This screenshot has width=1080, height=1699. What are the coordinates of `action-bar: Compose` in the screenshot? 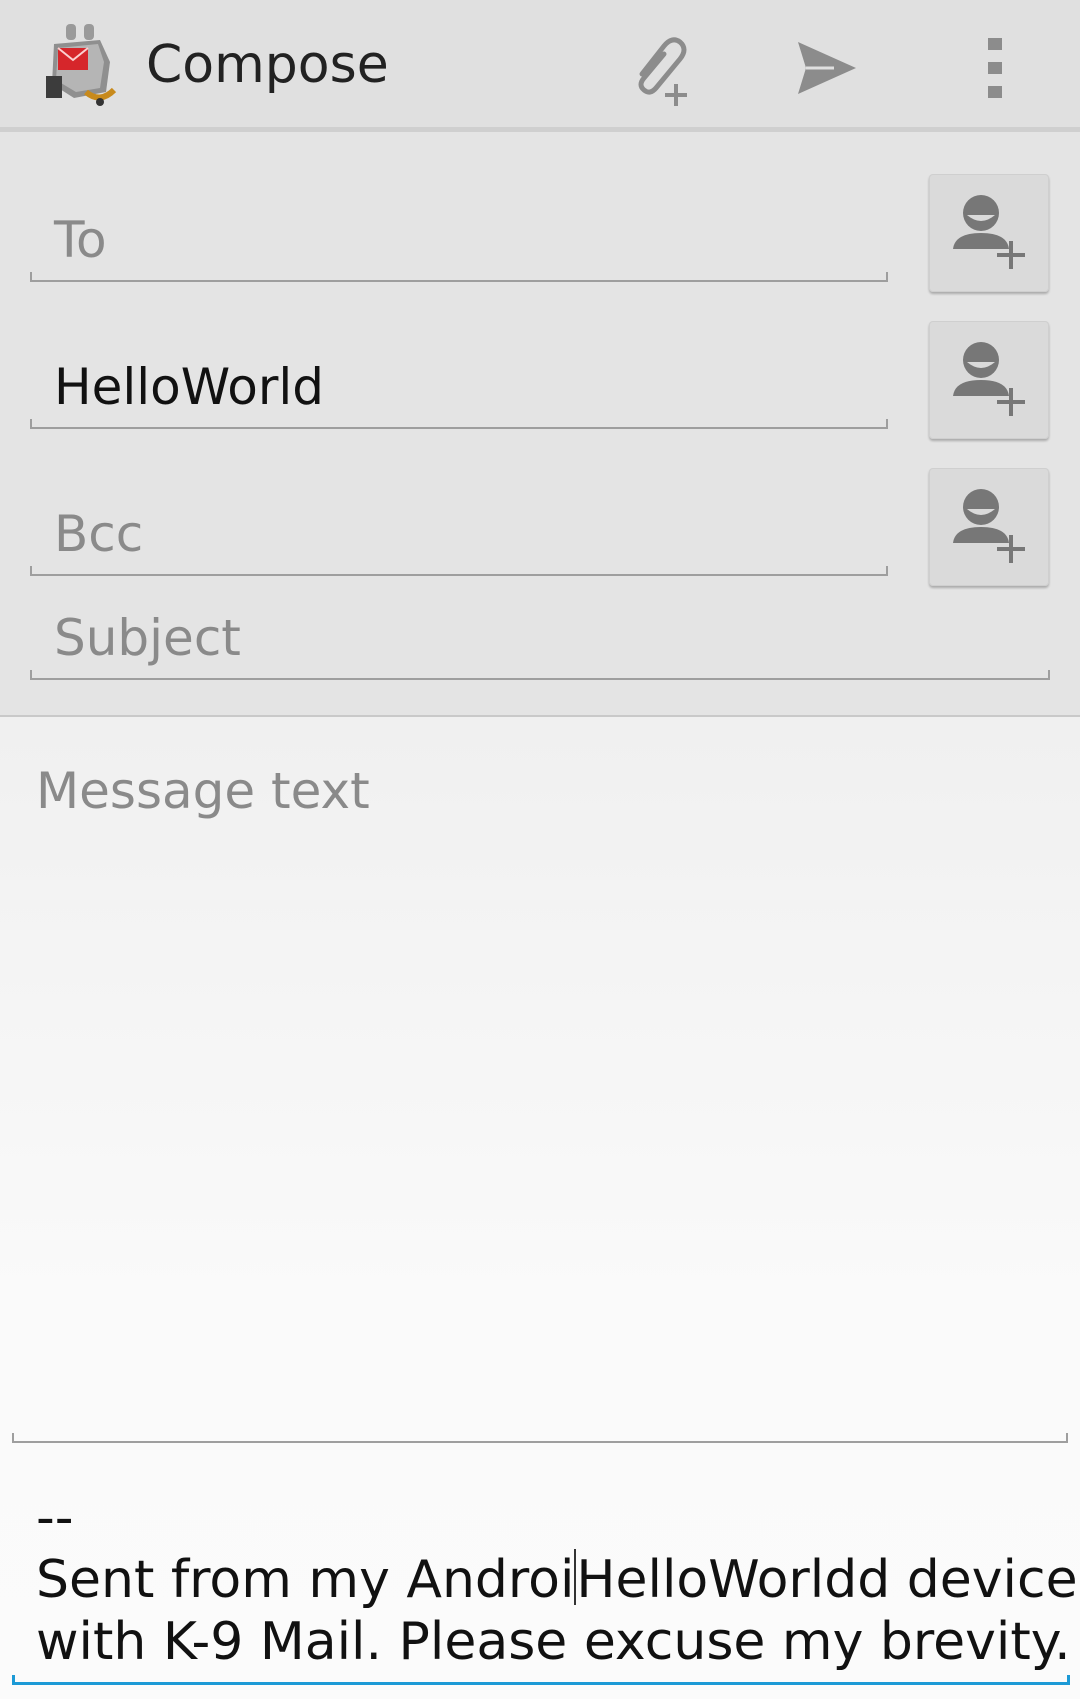 It's located at (540, 66).